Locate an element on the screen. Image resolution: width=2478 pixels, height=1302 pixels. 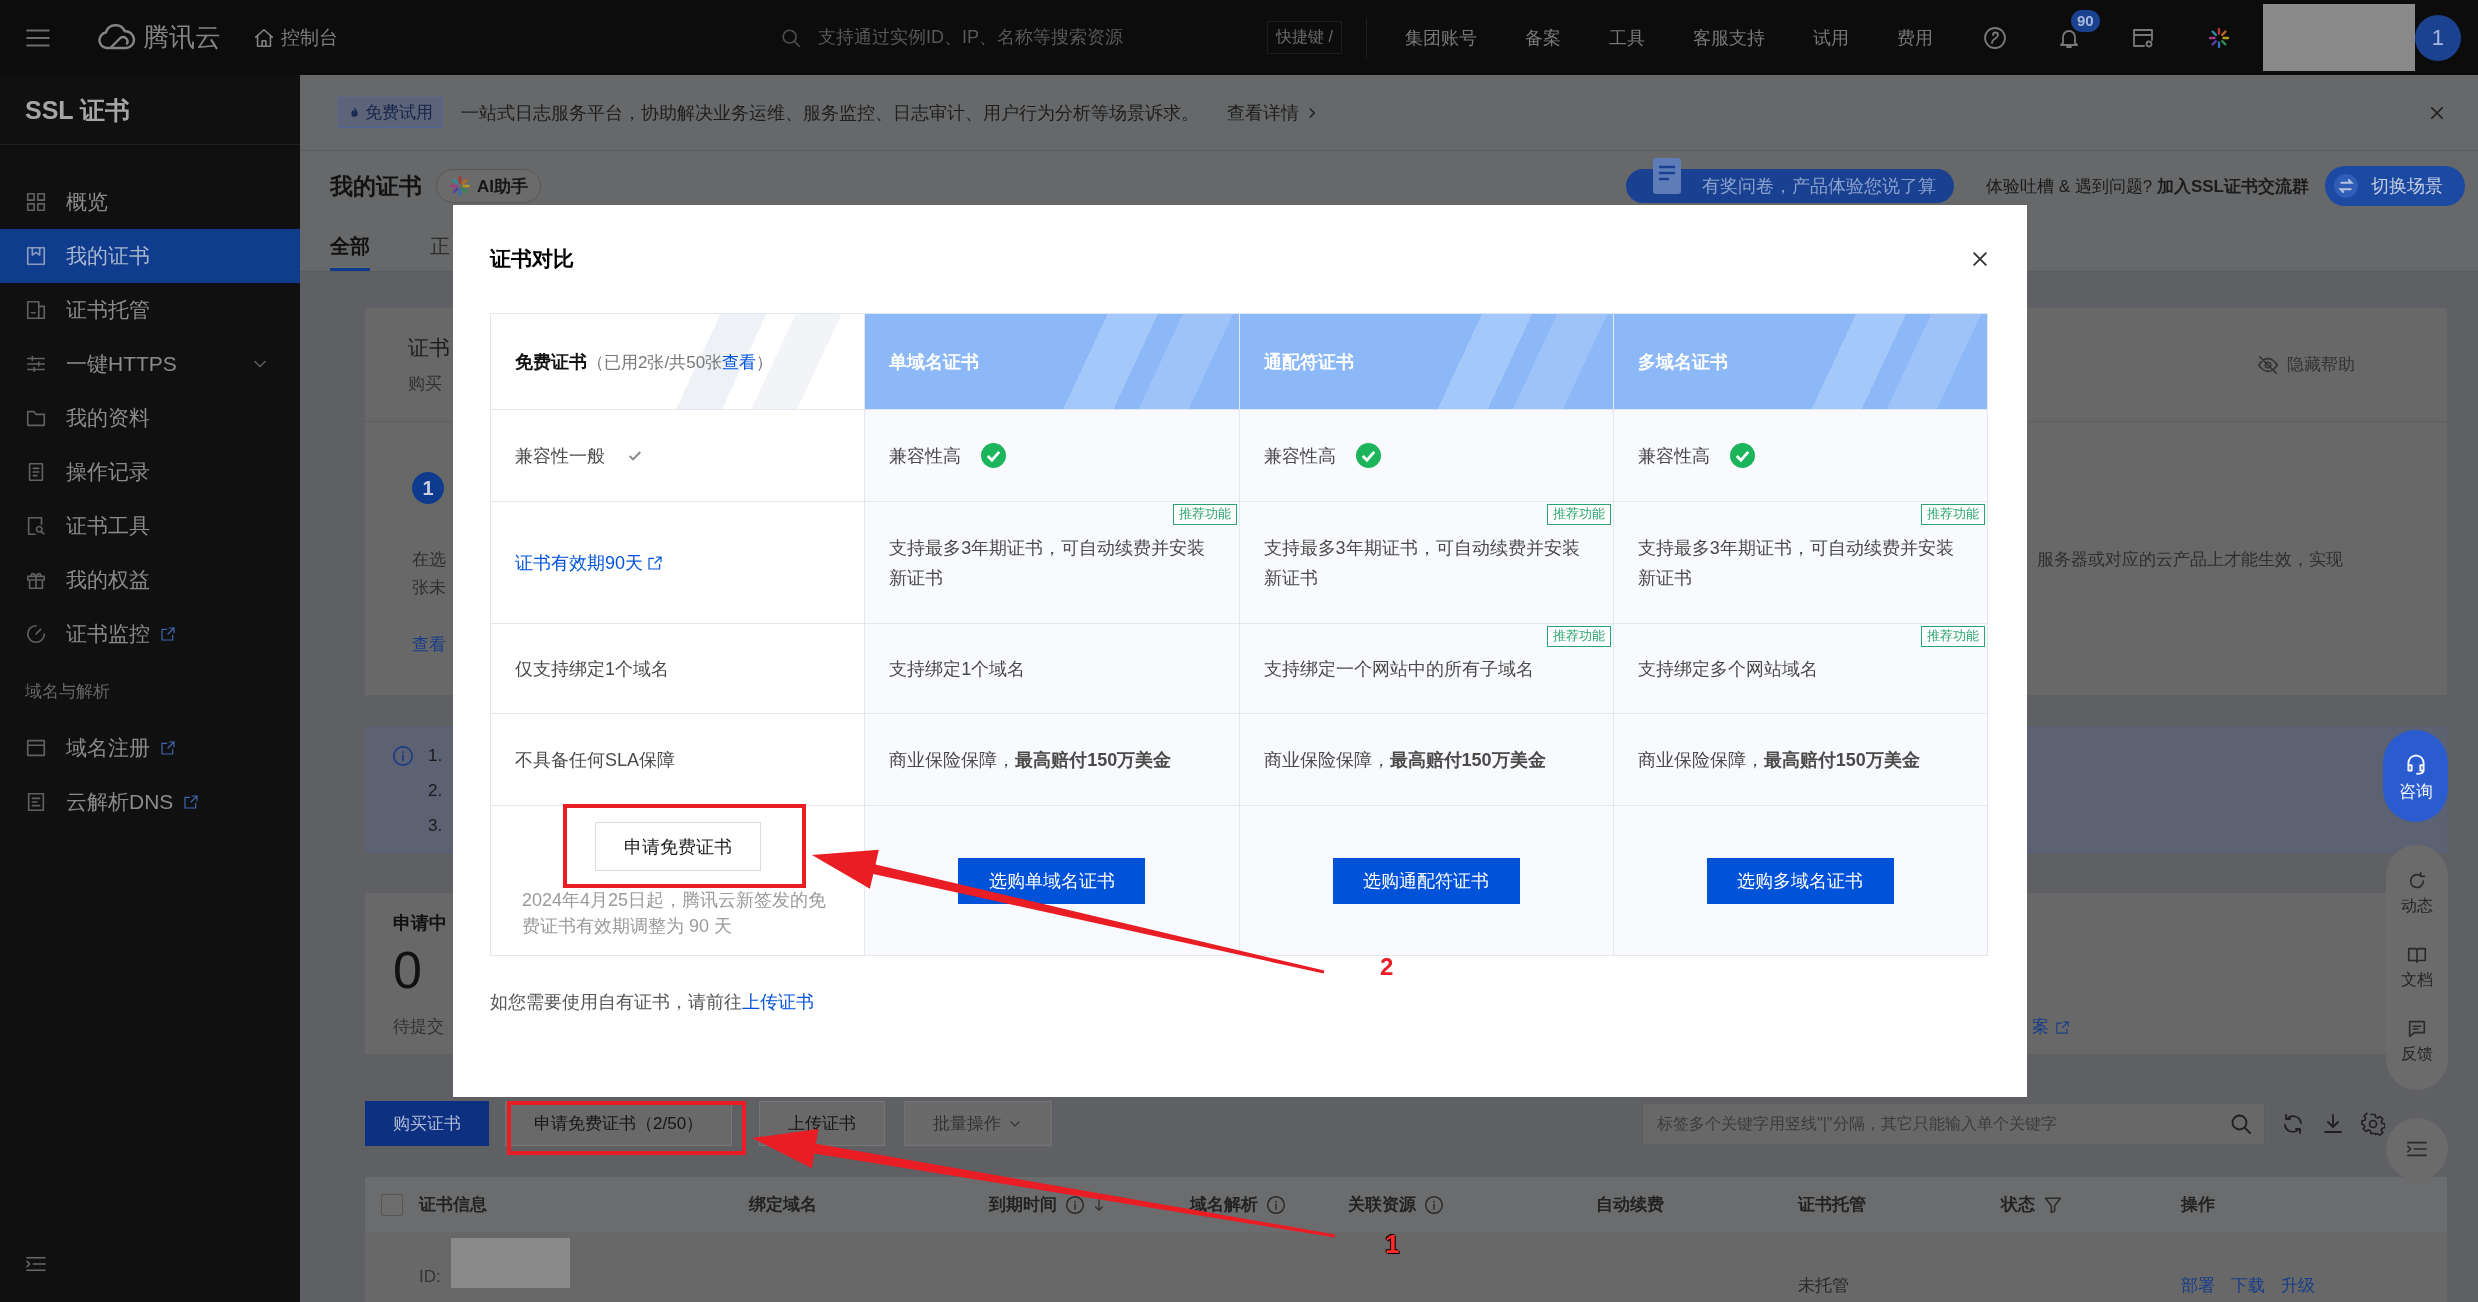
console-link: 控制台 is located at coordinates (295, 37).